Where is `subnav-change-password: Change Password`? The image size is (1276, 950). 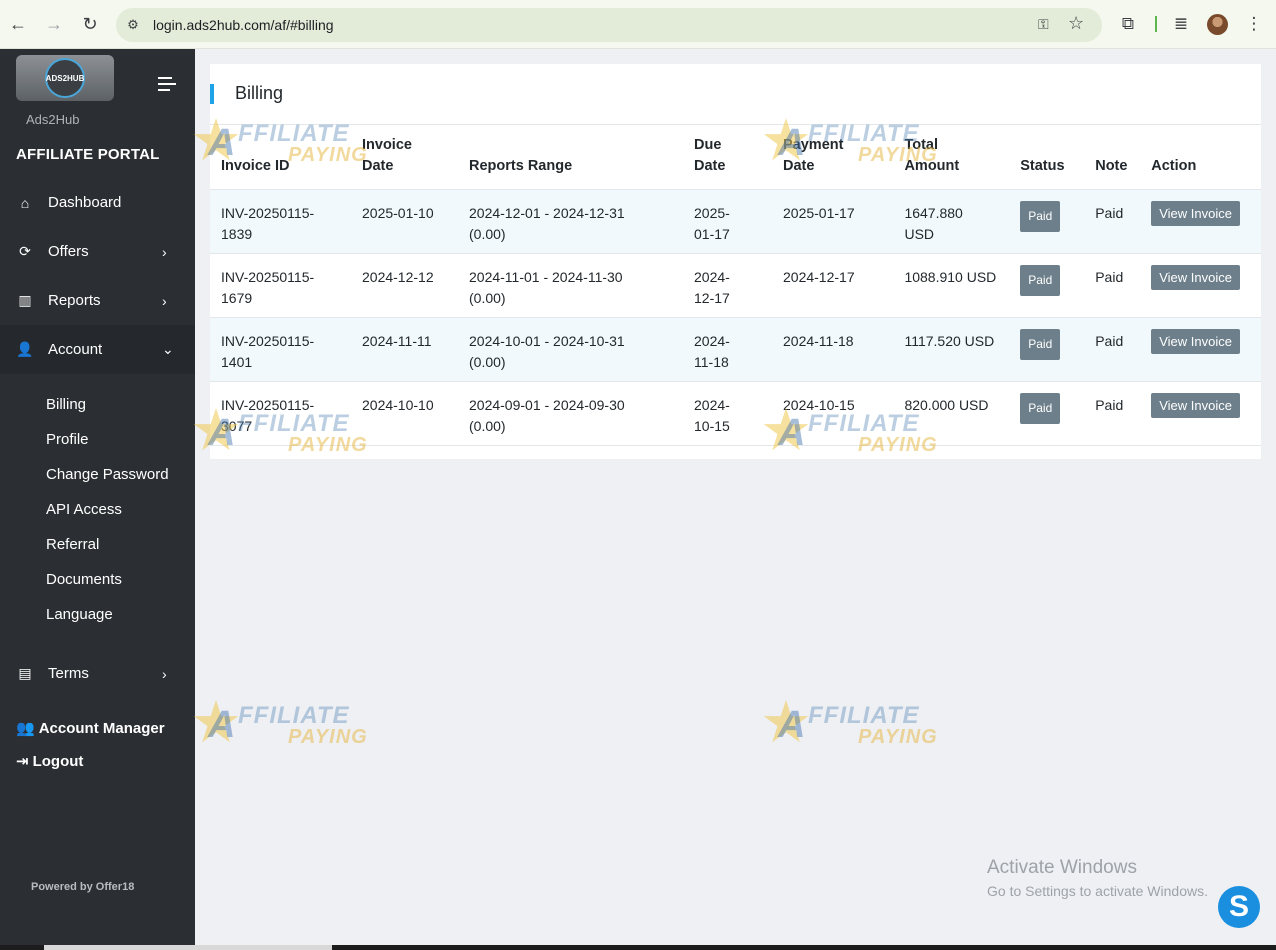
subnav-change-password: Change Password is located at coordinates (107, 474).